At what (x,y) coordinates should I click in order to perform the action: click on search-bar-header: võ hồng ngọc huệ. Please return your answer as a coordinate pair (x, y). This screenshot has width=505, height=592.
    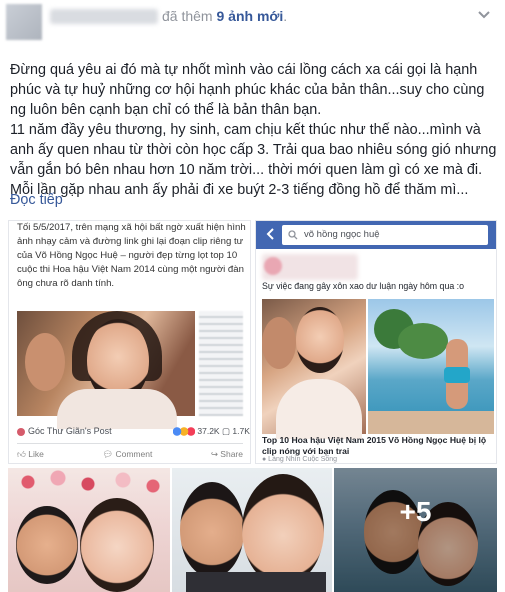
    Looking at the image, I should click on (376, 235).